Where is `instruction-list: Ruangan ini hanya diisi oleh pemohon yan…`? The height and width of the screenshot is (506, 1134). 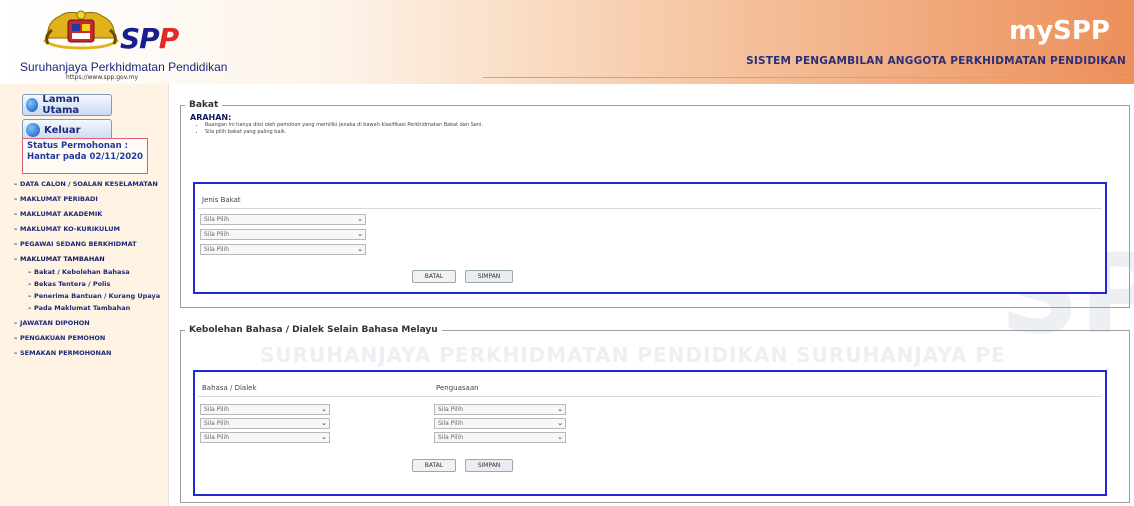
instruction-list: Ruangan ini hanya diisi oleh pemohon yan… is located at coordinates (344, 129).